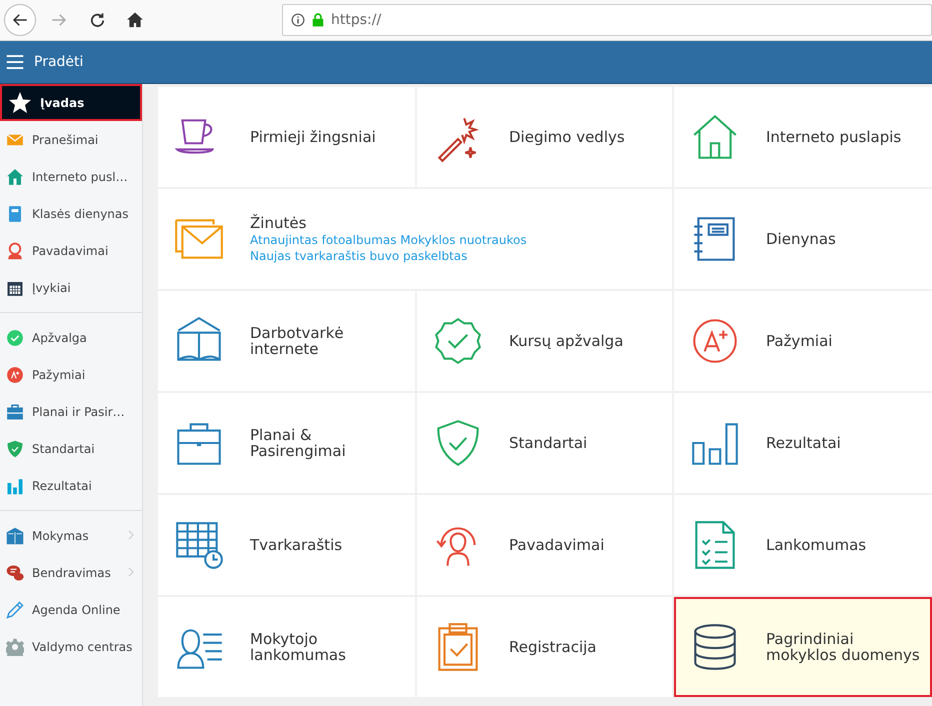 The width and height of the screenshot is (932, 706). What do you see at coordinates (15, 609) in the screenshot?
I see `pen-icon` at bounding box center [15, 609].